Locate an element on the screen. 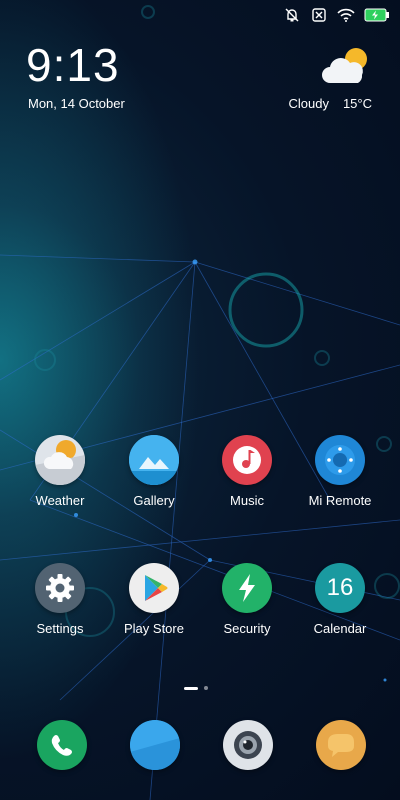 This screenshot has width=400, height=800. weather-widget: Cloudy 15°C is located at coordinates (330, 103).